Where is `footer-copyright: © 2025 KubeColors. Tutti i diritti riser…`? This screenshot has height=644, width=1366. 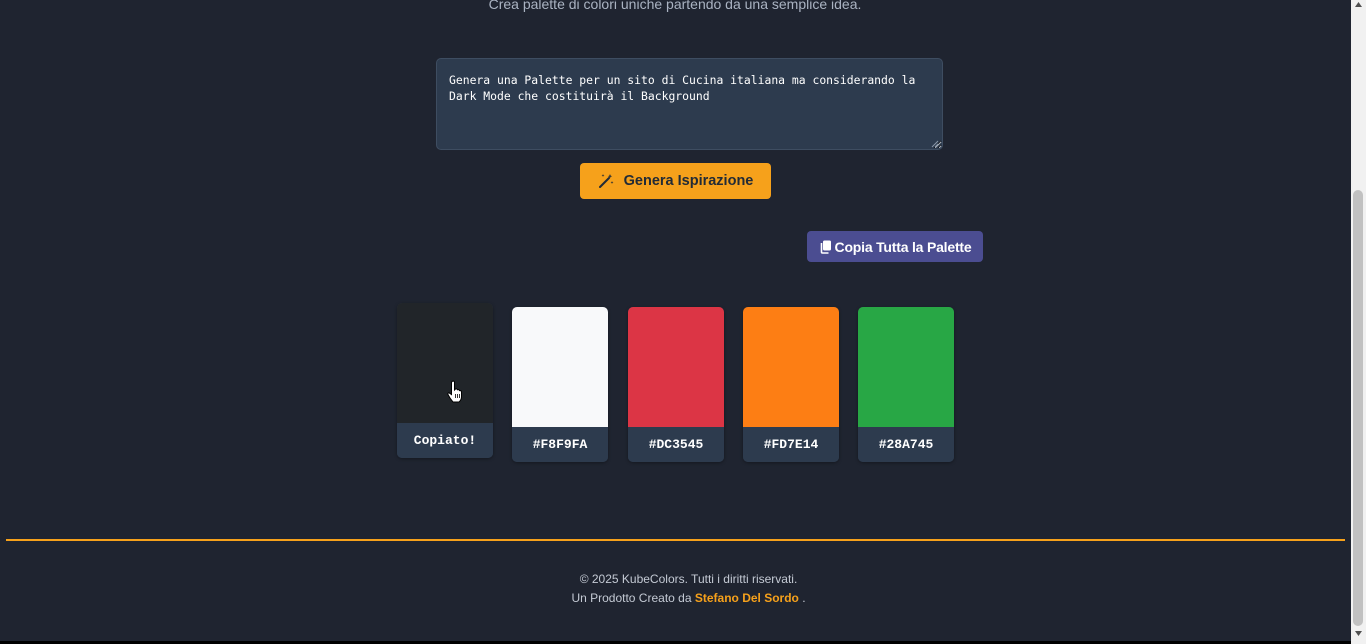 footer-copyright: © 2025 KubeColors. Tutti i diritti riser… is located at coordinates (688, 579).